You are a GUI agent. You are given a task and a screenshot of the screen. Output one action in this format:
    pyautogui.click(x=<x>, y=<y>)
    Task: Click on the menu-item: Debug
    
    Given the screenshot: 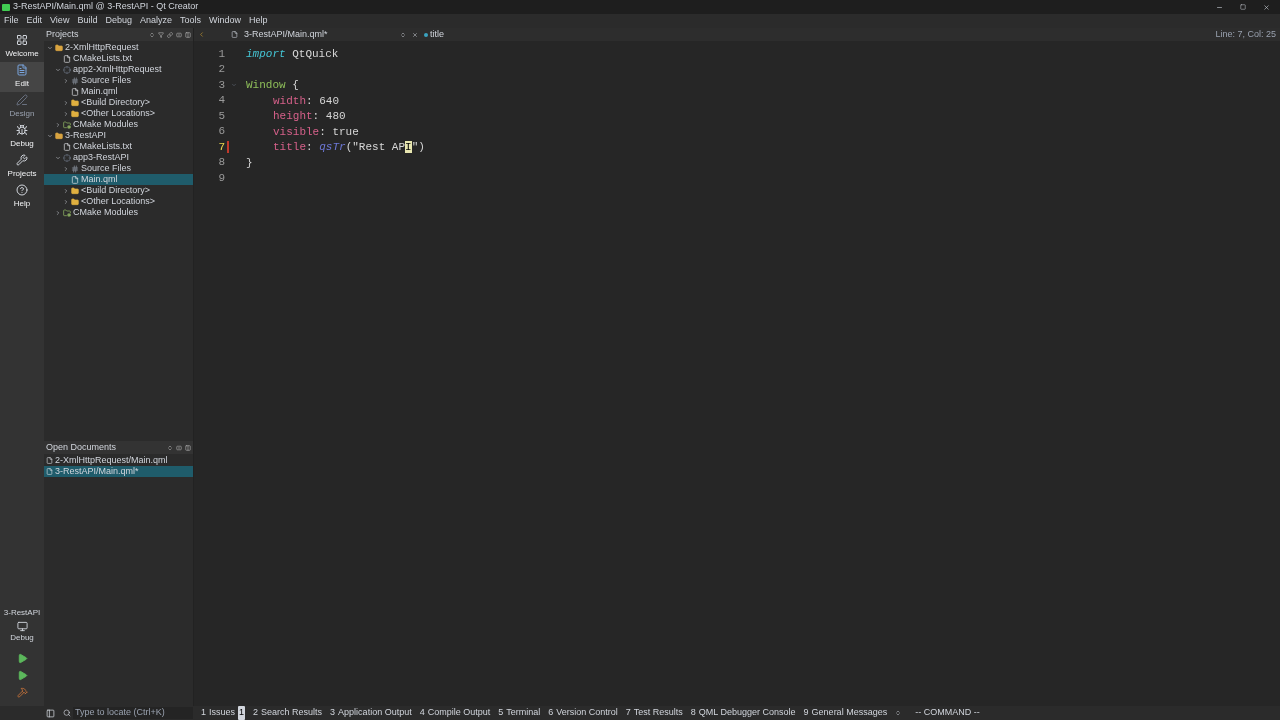 What is the action you would take?
    pyautogui.click(x=118, y=21)
    